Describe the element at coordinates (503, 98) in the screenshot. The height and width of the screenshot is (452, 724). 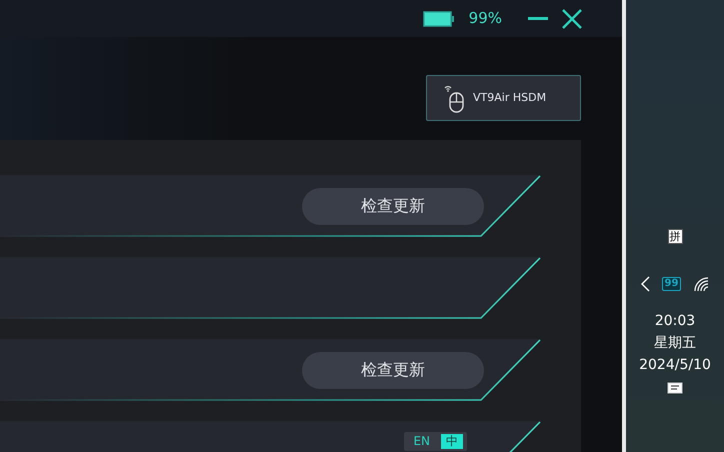
I see `device-button: VT9Air HSDM` at that location.